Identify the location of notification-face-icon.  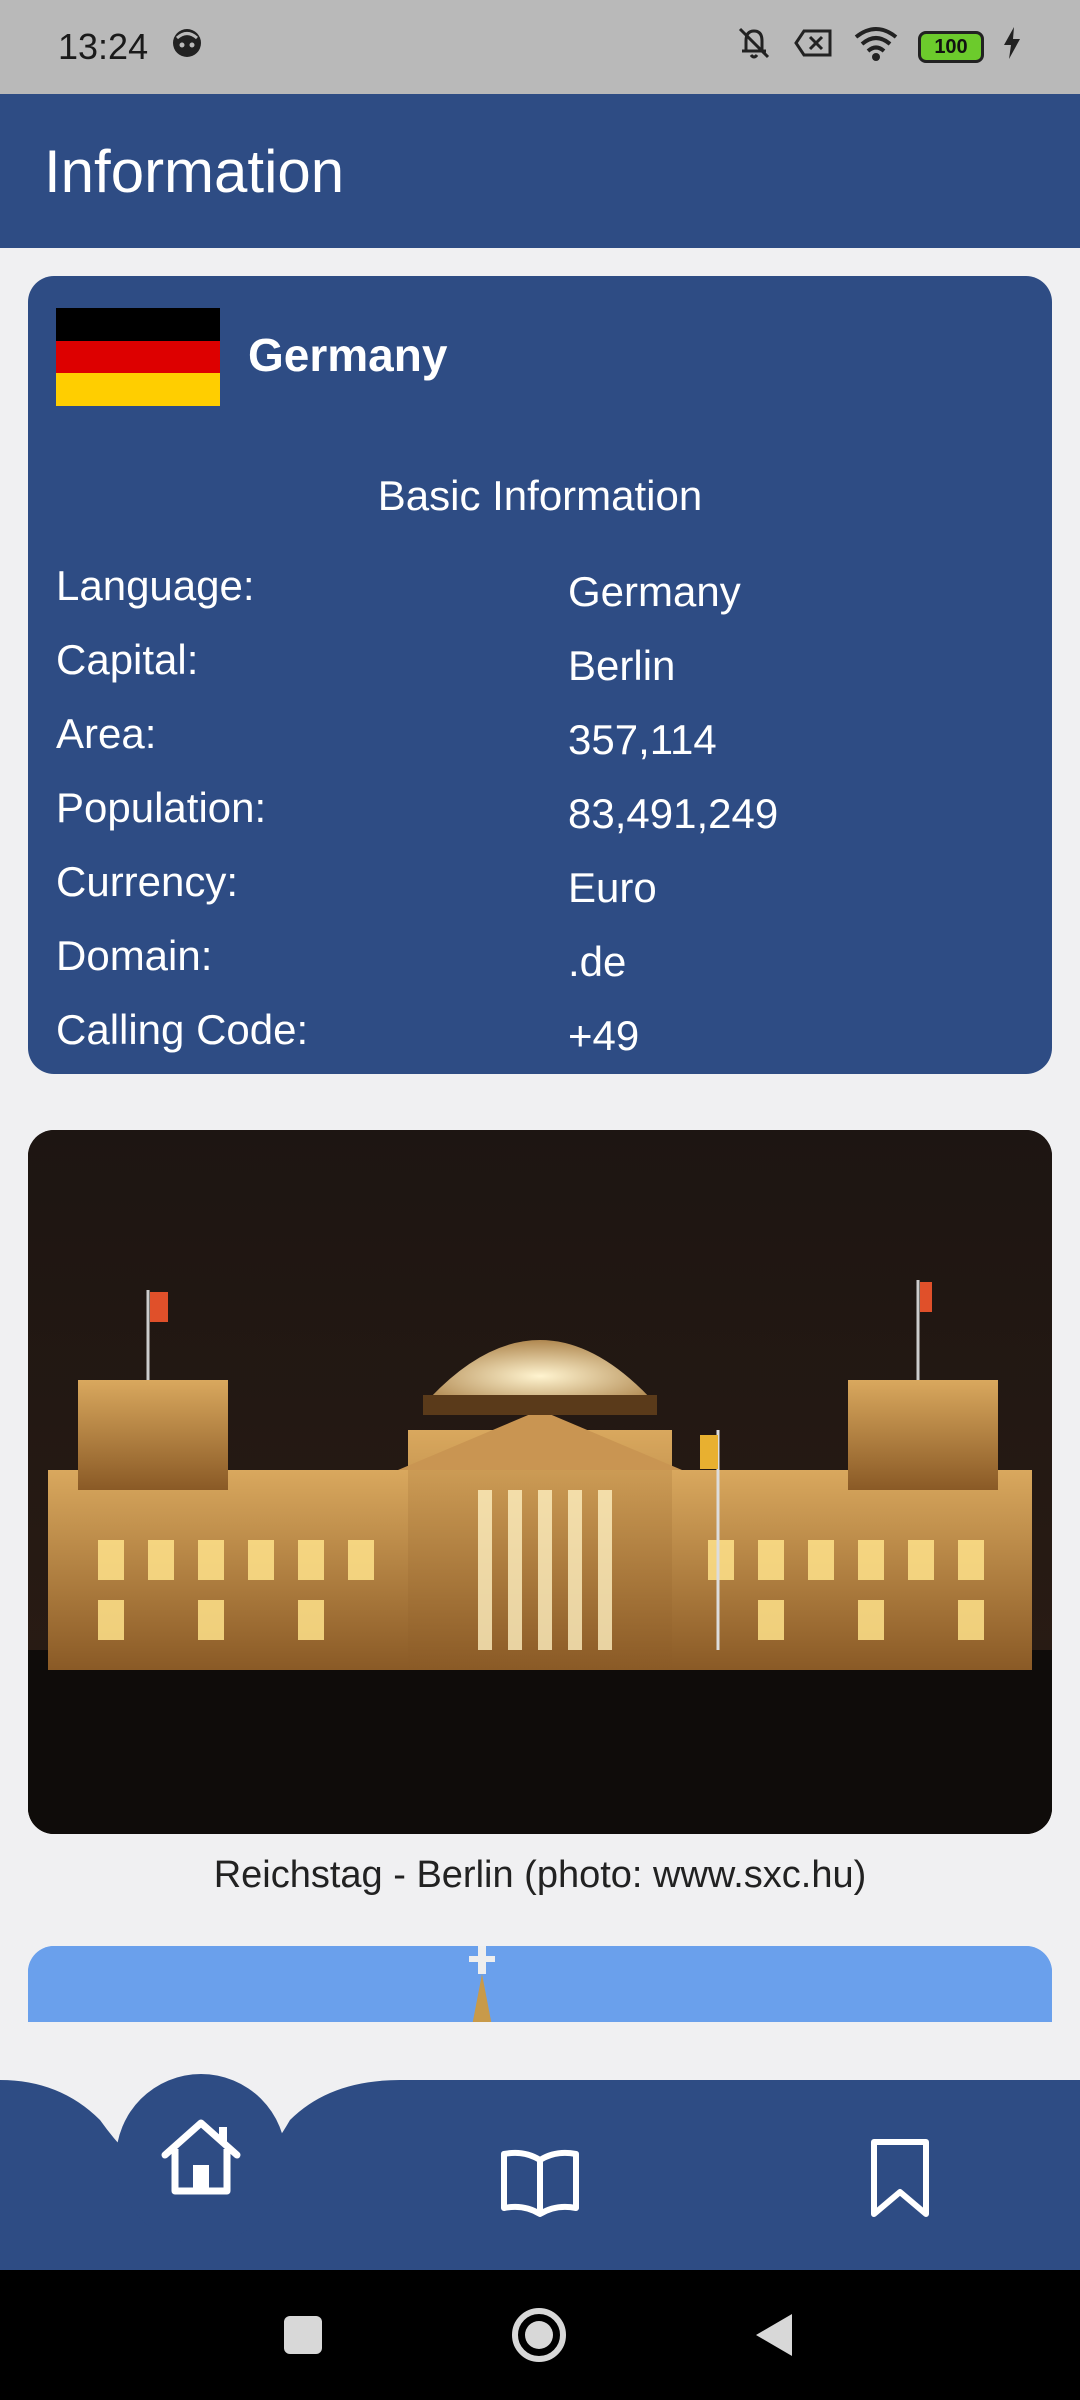
(187, 47).